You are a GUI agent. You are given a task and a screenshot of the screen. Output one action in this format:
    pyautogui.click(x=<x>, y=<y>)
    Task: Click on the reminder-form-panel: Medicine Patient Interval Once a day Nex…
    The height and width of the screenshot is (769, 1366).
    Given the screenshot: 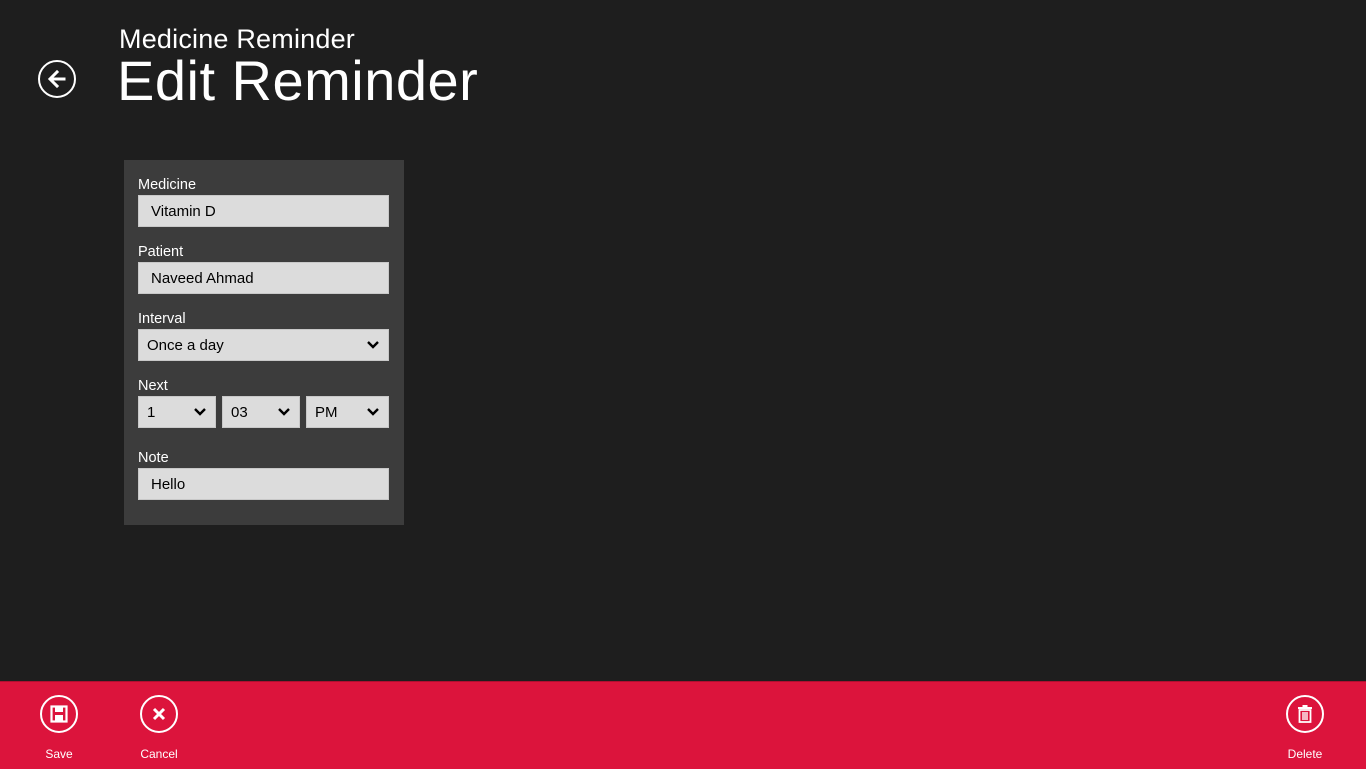 What is the action you would take?
    pyautogui.click(x=264, y=342)
    